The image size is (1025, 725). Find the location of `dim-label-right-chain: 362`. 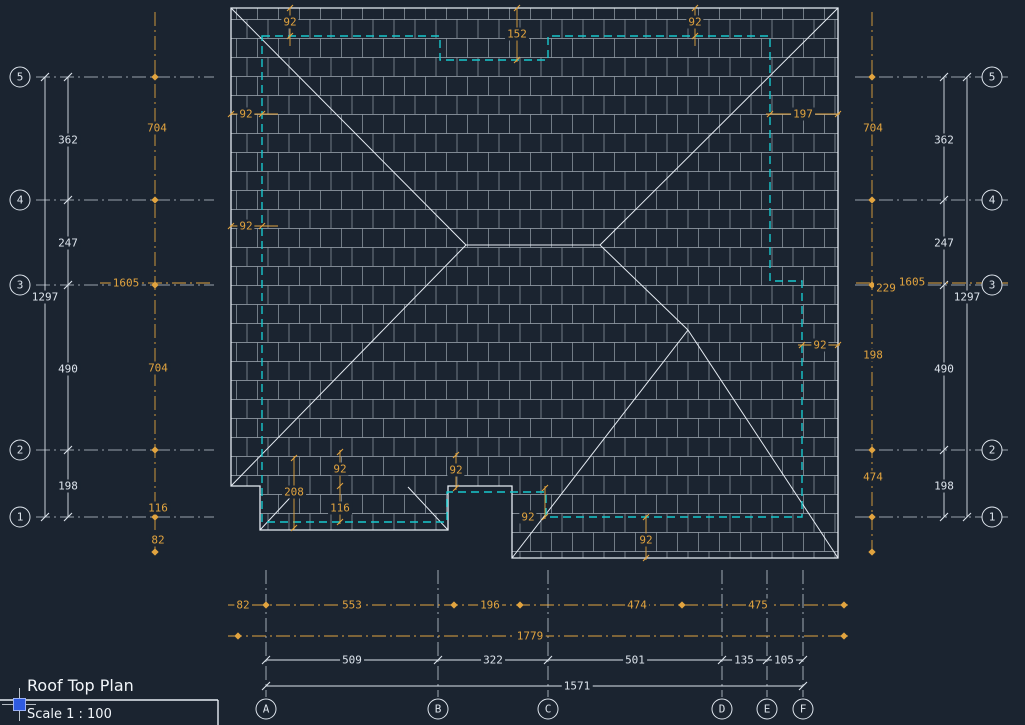

dim-label-right-chain: 362 is located at coordinates (944, 140).